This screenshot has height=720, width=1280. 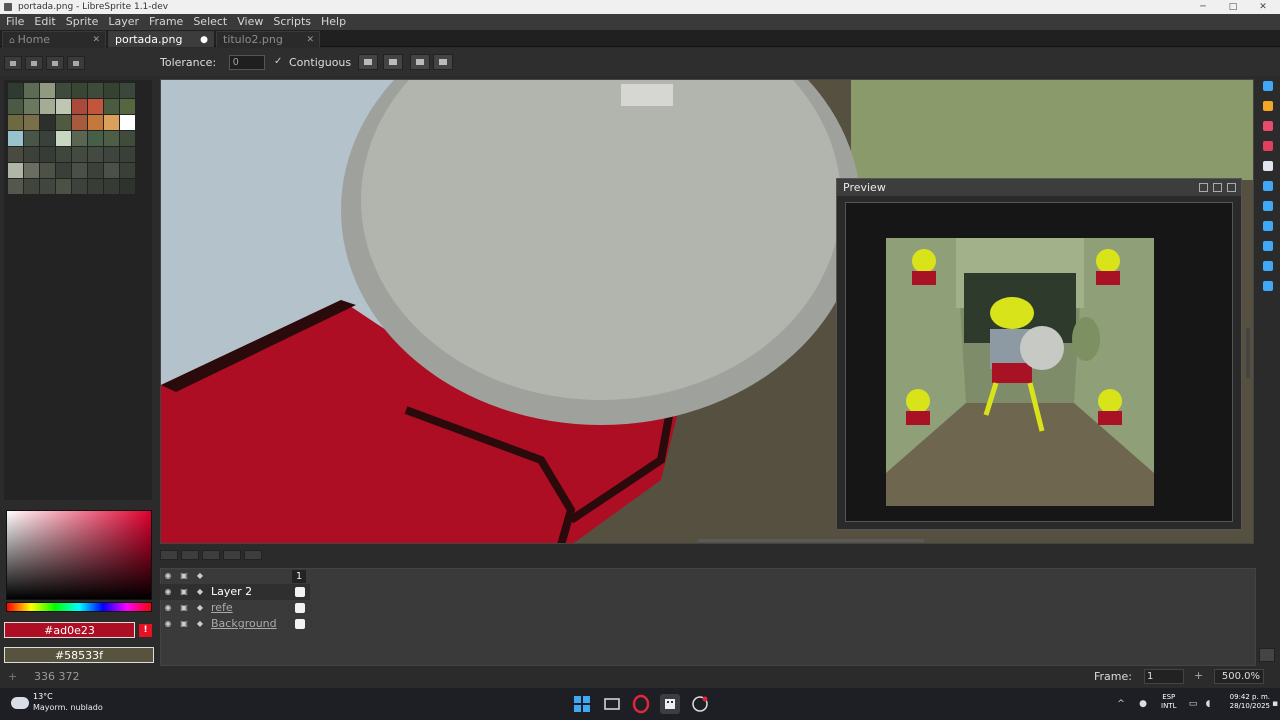 I want to click on play-button, so click(x=211, y=555).